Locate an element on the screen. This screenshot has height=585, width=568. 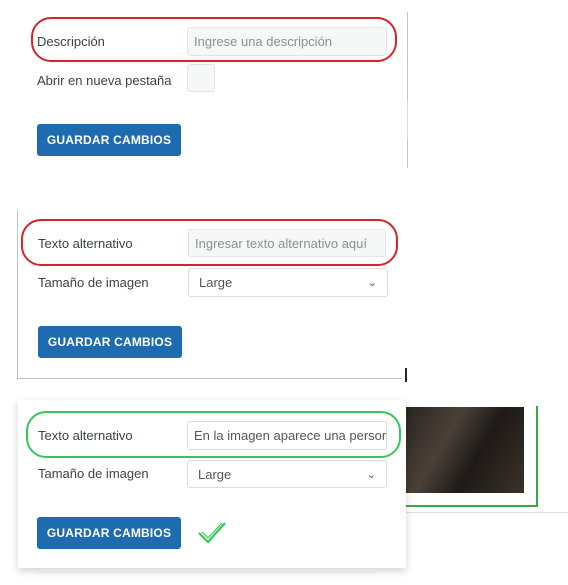
panel3-right-rule is located at coordinates (486, 512).